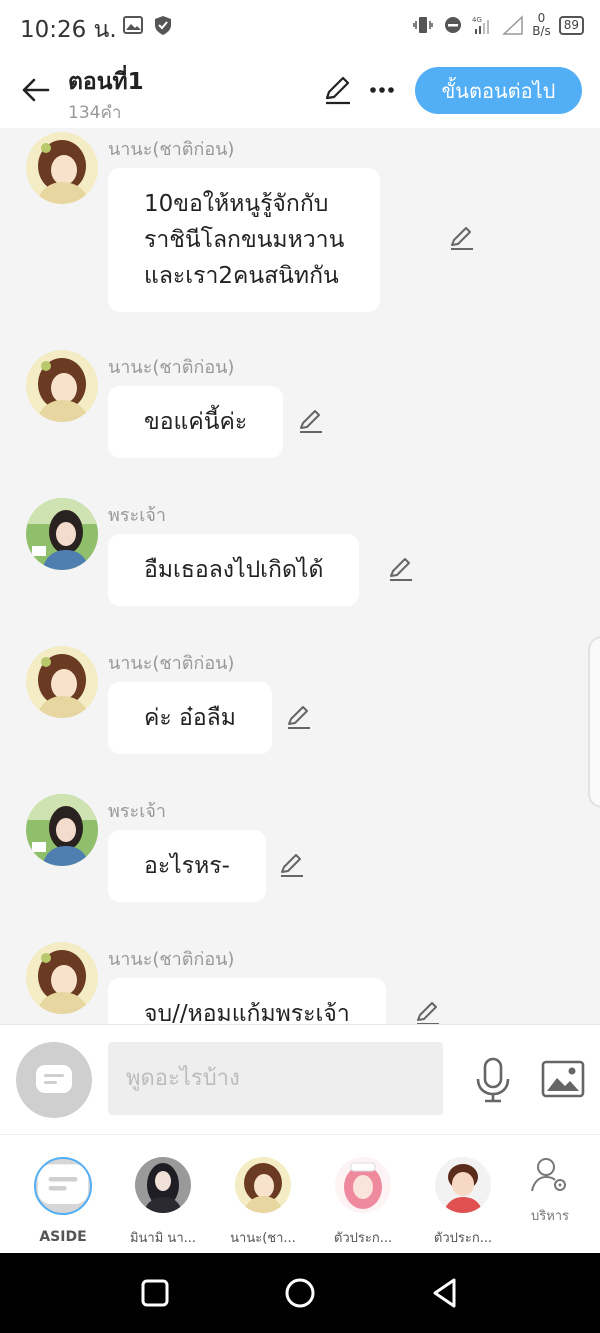 The image size is (600, 1333). I want to click on vibrate-icon, so click(423, 25).